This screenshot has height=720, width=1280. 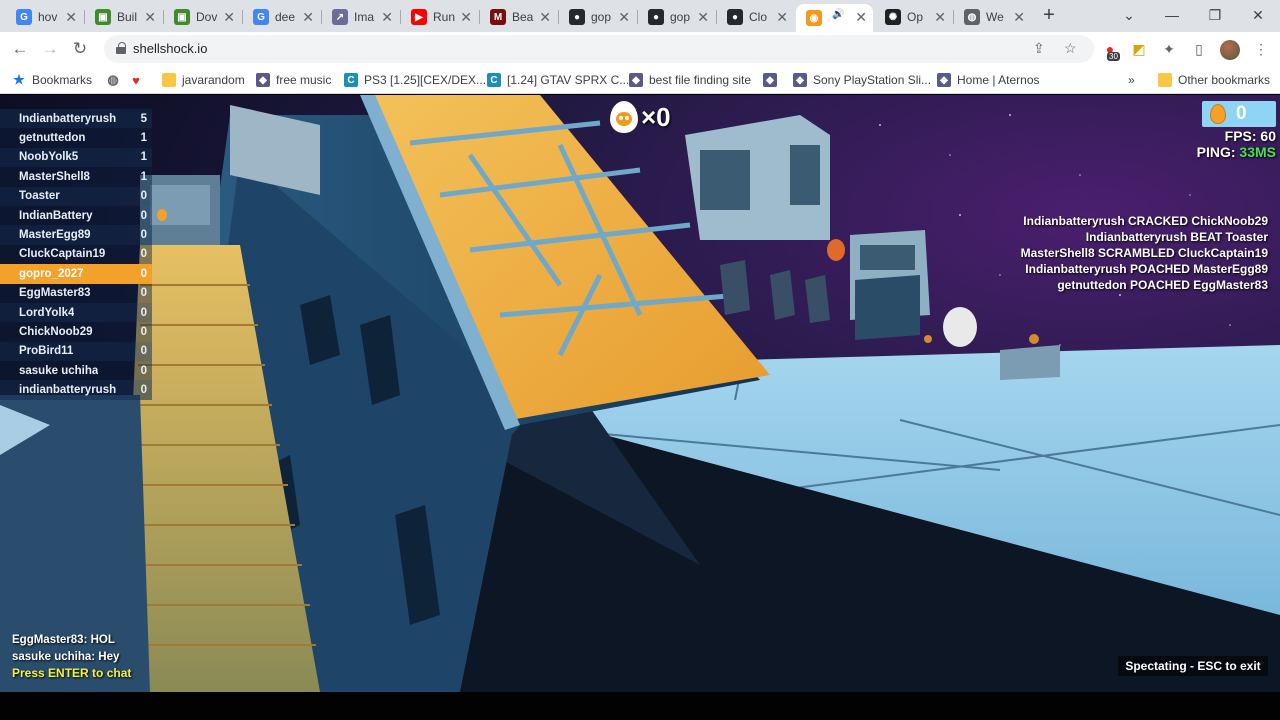 I want to click on new-tab-button: +, so click(x=1049, y=16).